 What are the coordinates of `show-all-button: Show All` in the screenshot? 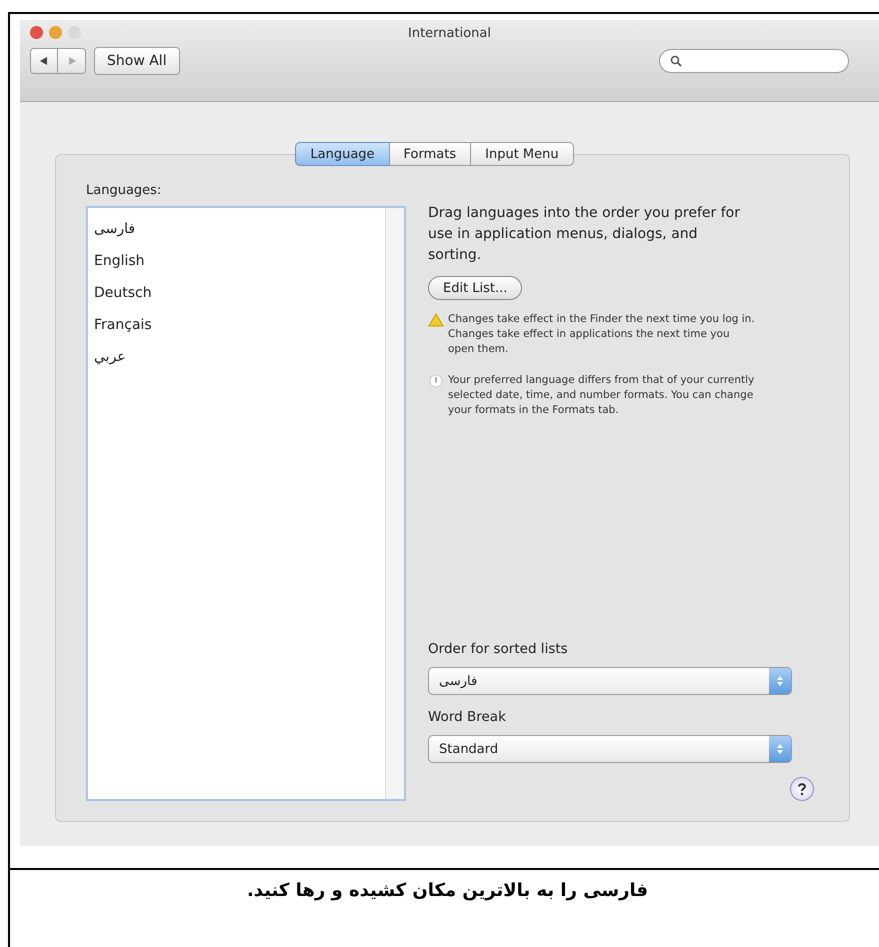 It's located at (137, 61).